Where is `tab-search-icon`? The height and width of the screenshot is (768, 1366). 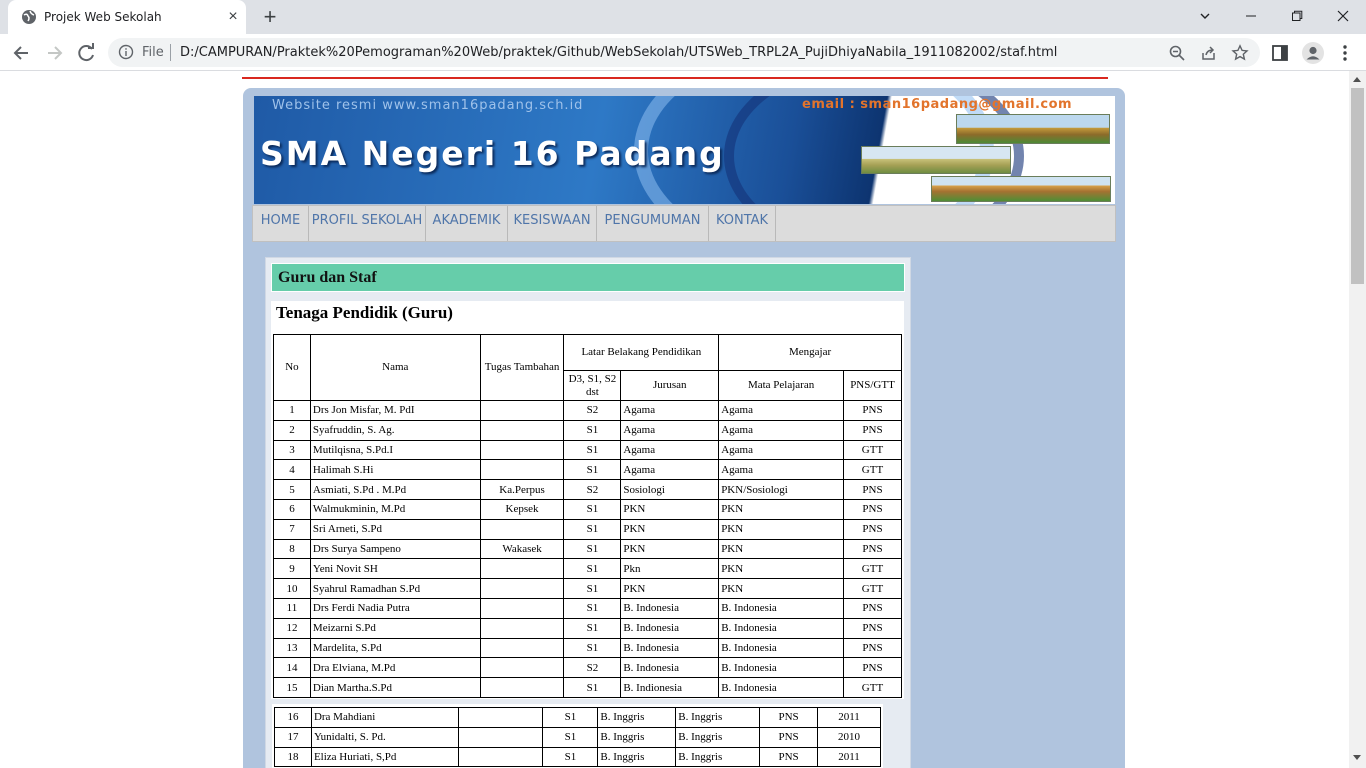 tab-search-icon is located at coordinates (1205, 16).